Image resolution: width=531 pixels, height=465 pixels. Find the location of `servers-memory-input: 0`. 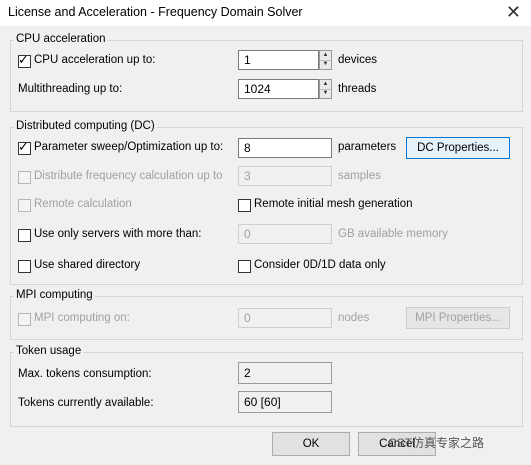

servers-memory-input: 0 is located at coordinates (285, 234).